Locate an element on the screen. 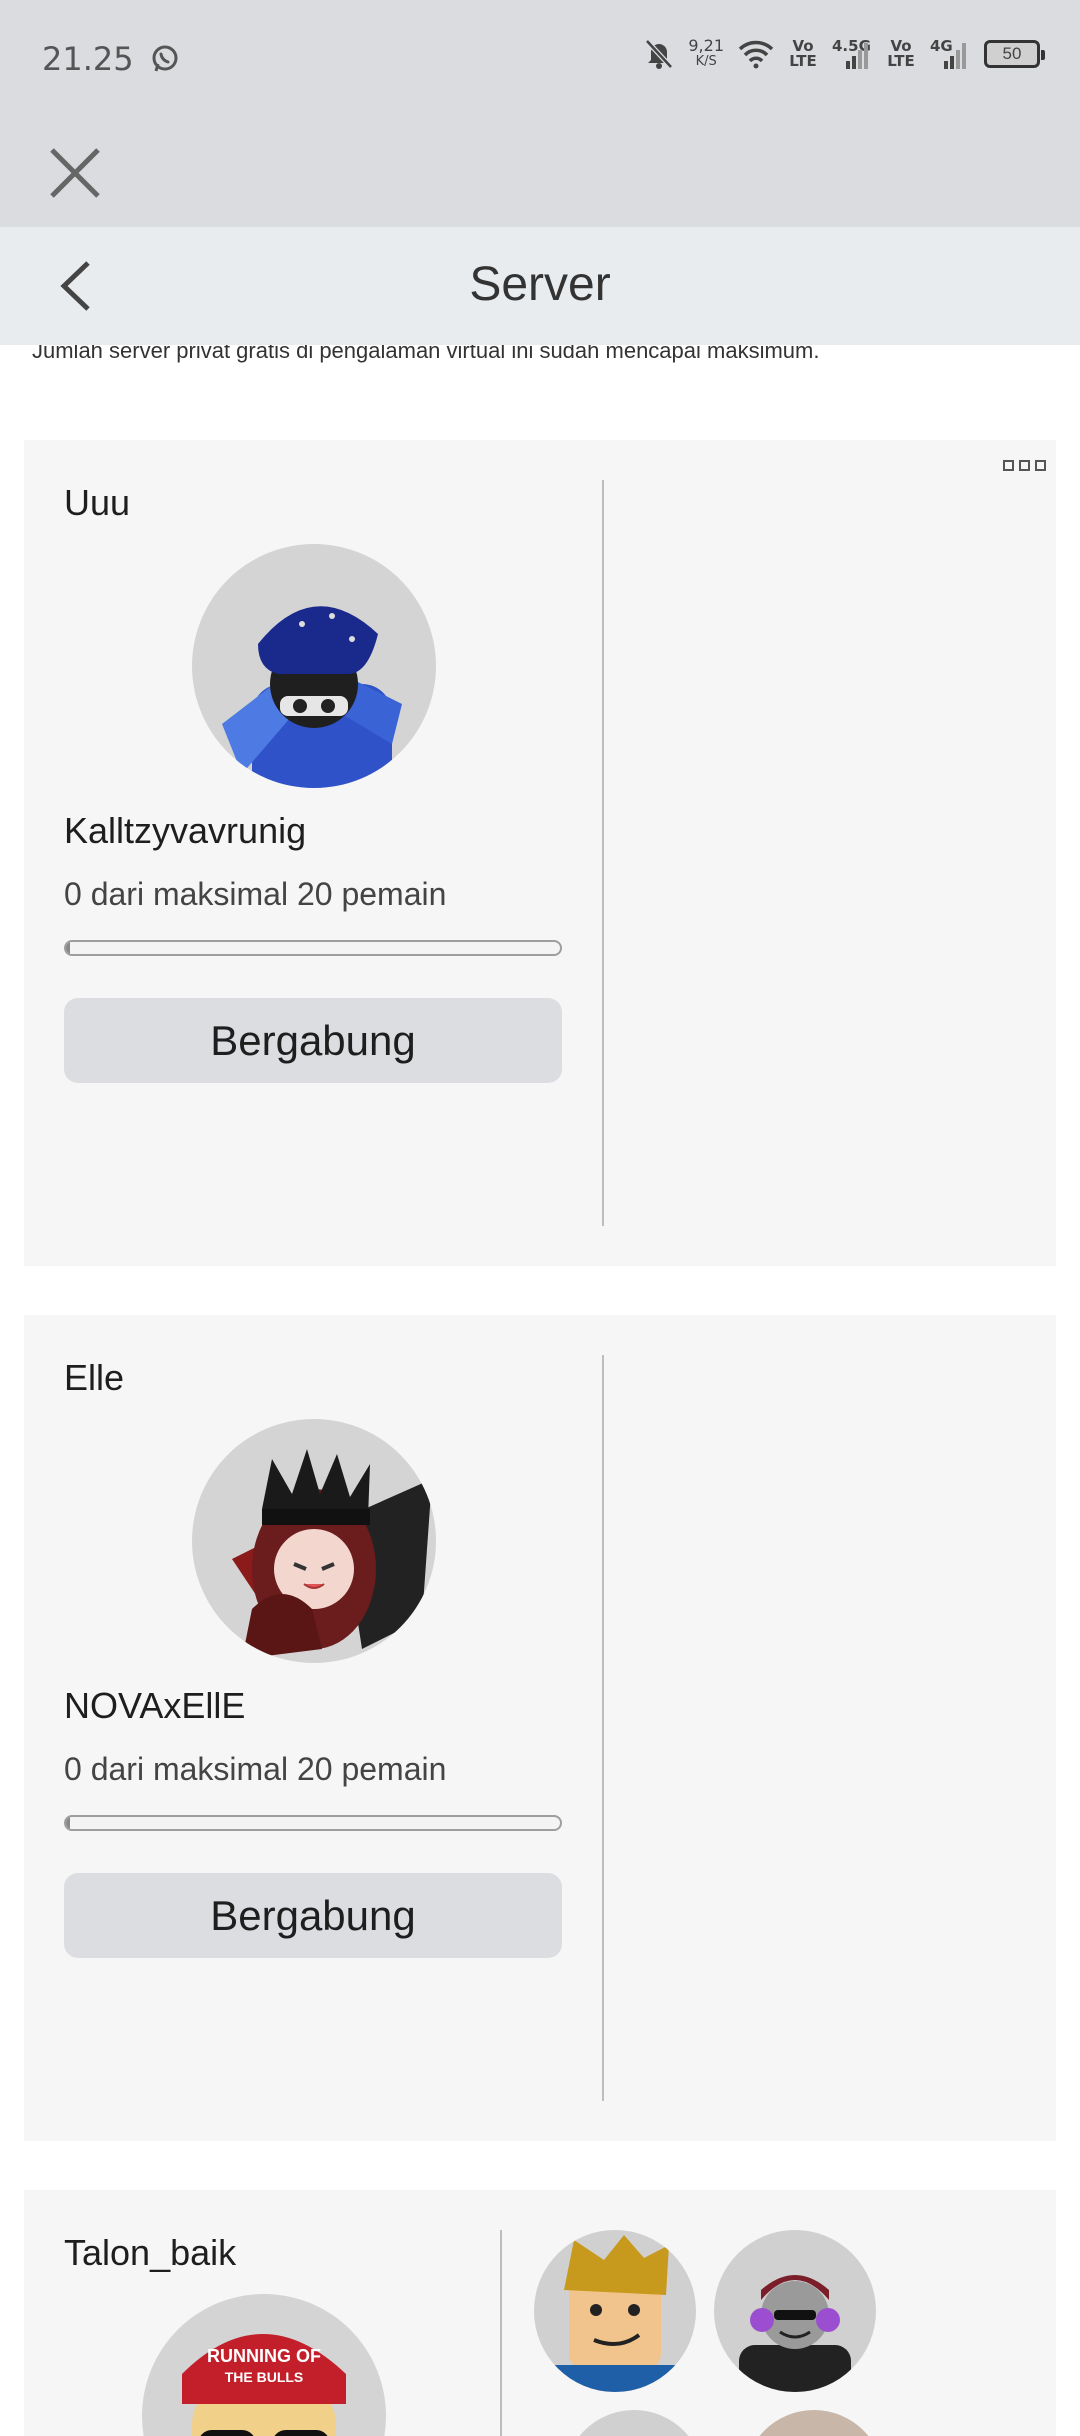 Image resolution: width=1080 pixels, height=2436 pixels. sim1-signal: 4.5G is located at coordinates (852, 54).